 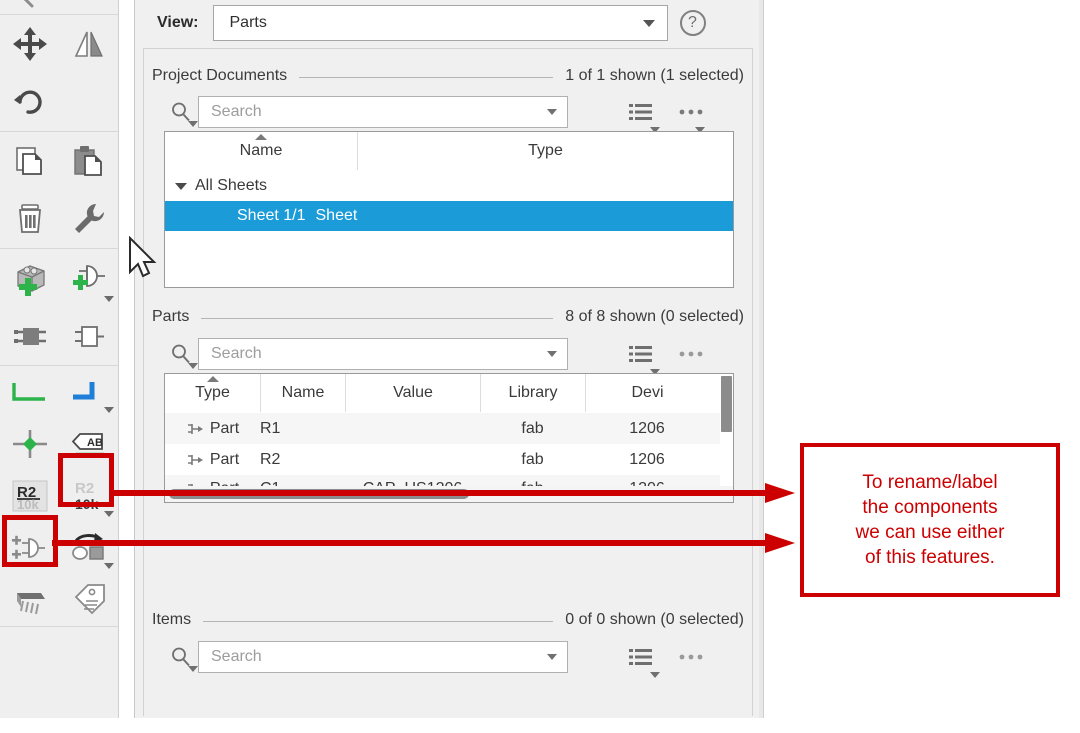 I want to click on cell-name: All Sheets, so click(x=231, y=185).